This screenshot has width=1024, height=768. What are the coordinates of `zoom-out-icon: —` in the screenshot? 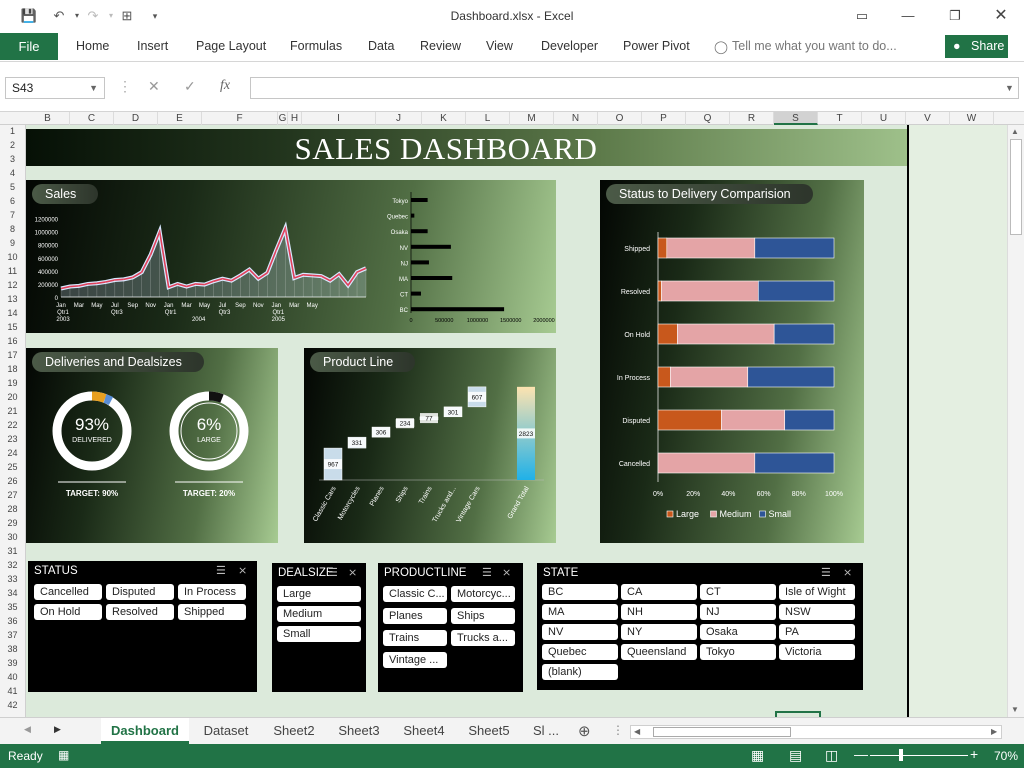 It's located at (861, 754).